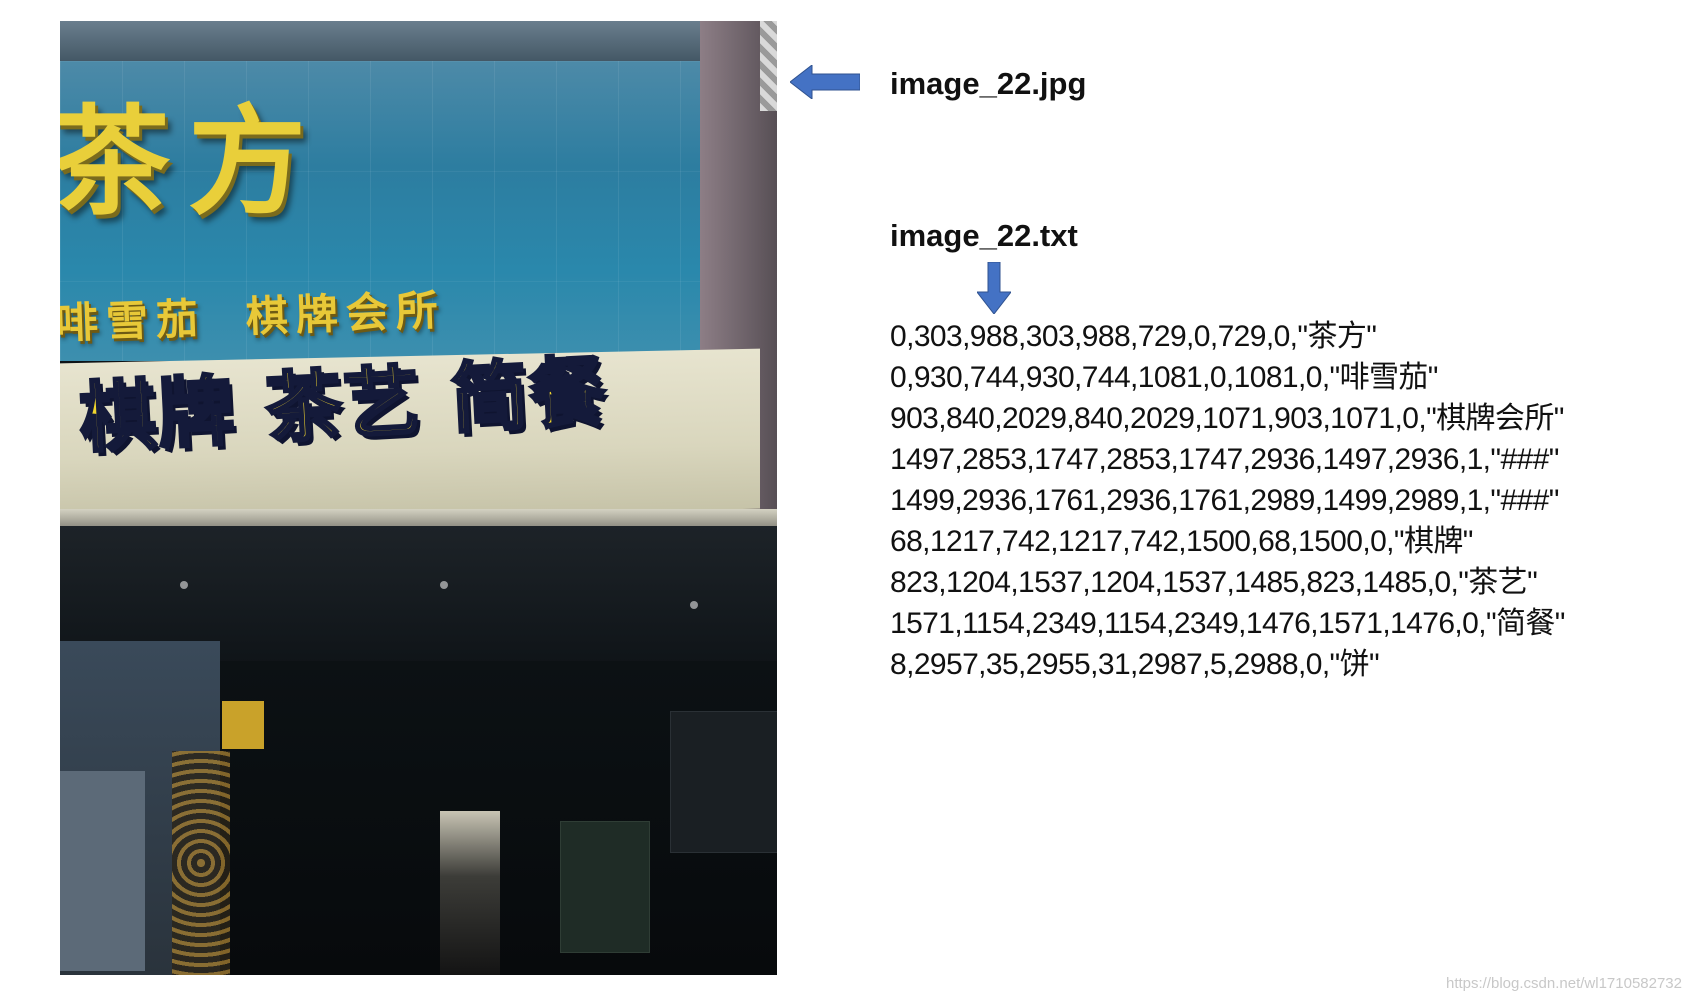  I want to click on arrow-left-icon, so click(825, 82).